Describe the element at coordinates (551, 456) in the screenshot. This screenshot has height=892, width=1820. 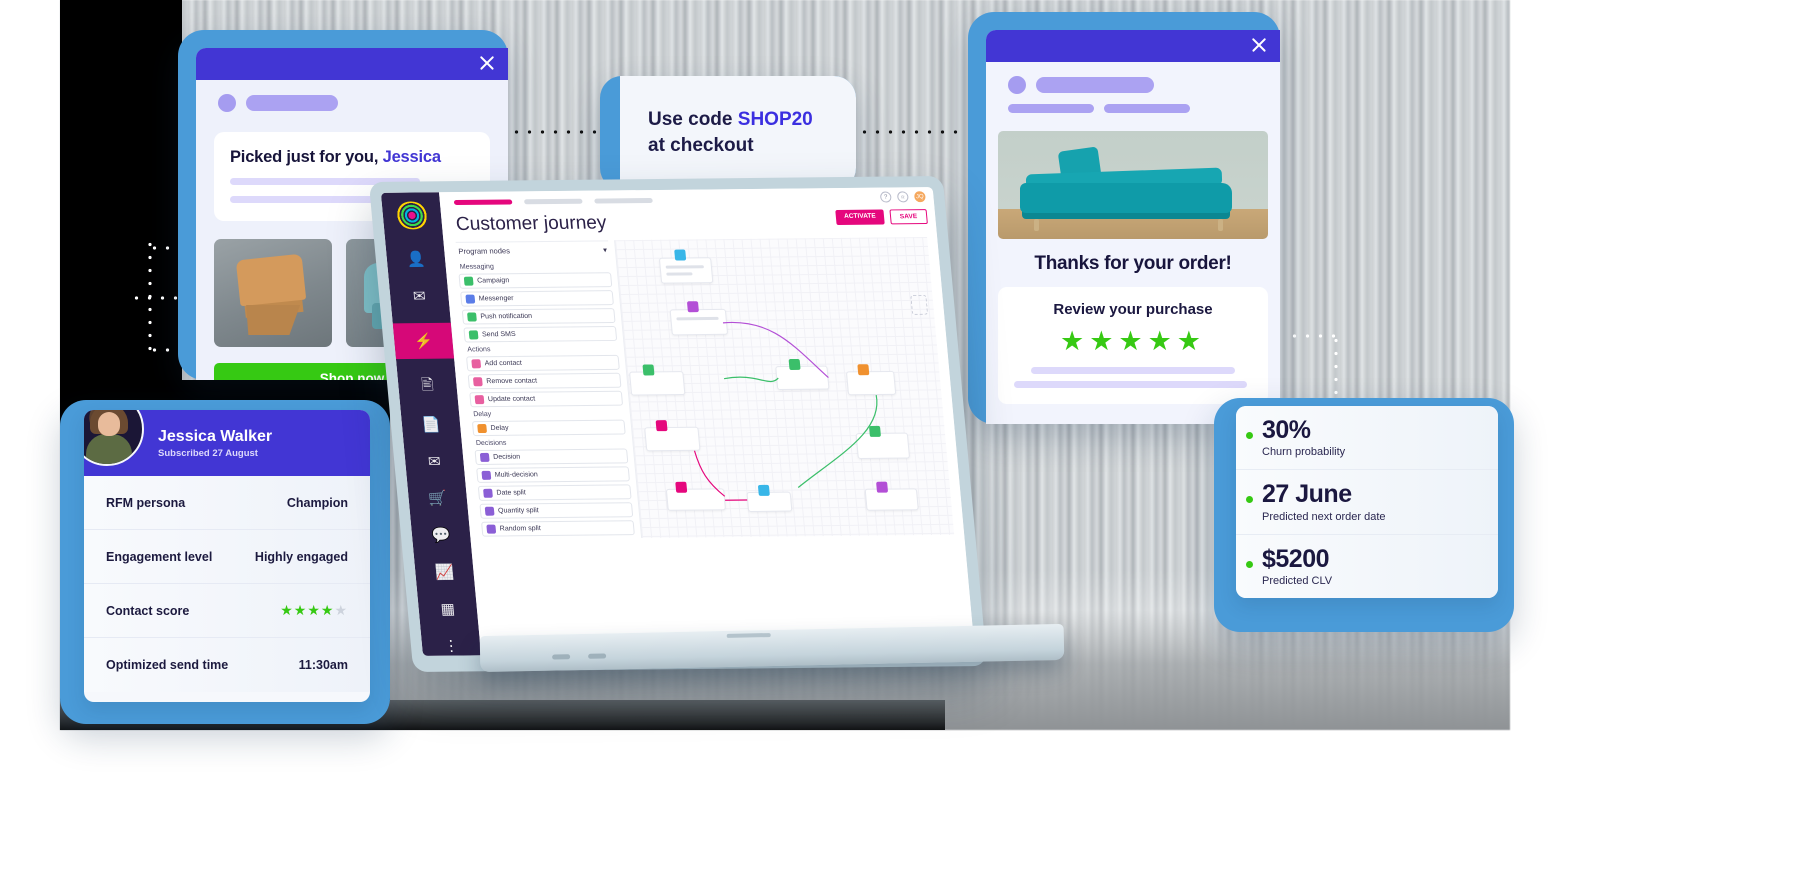
I see `node-item-decision: Decision` at that location.